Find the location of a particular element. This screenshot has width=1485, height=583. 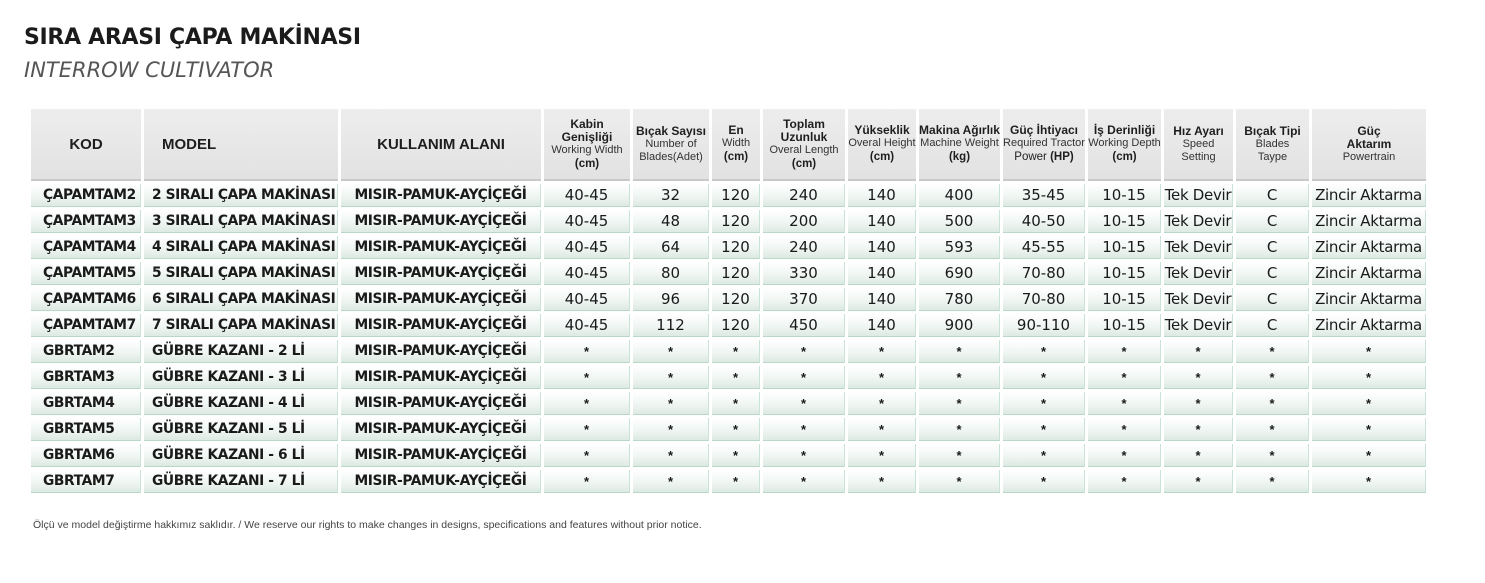

cell-model: GÜBRE KAZANI - 4 Lİ is located at coordinates (241, 403).